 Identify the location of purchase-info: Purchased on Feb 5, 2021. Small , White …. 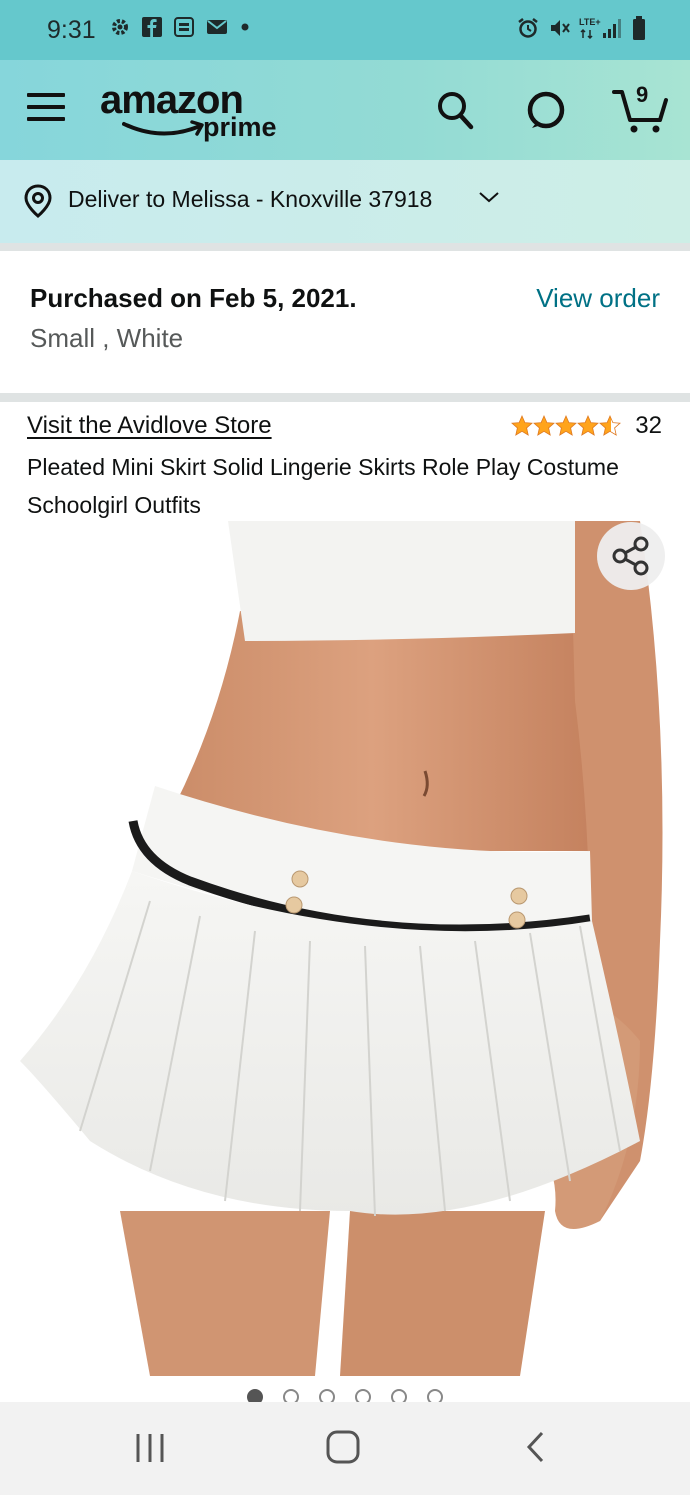
(345, 322).